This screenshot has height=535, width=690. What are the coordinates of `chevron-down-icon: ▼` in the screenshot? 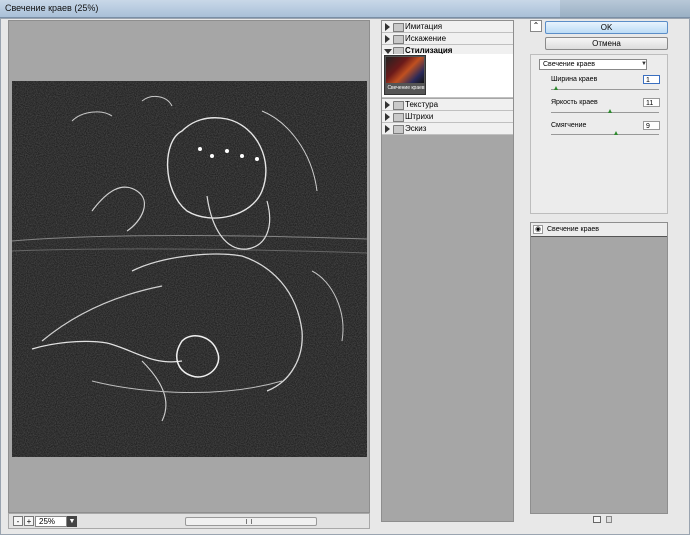 It's located at (644, 64).